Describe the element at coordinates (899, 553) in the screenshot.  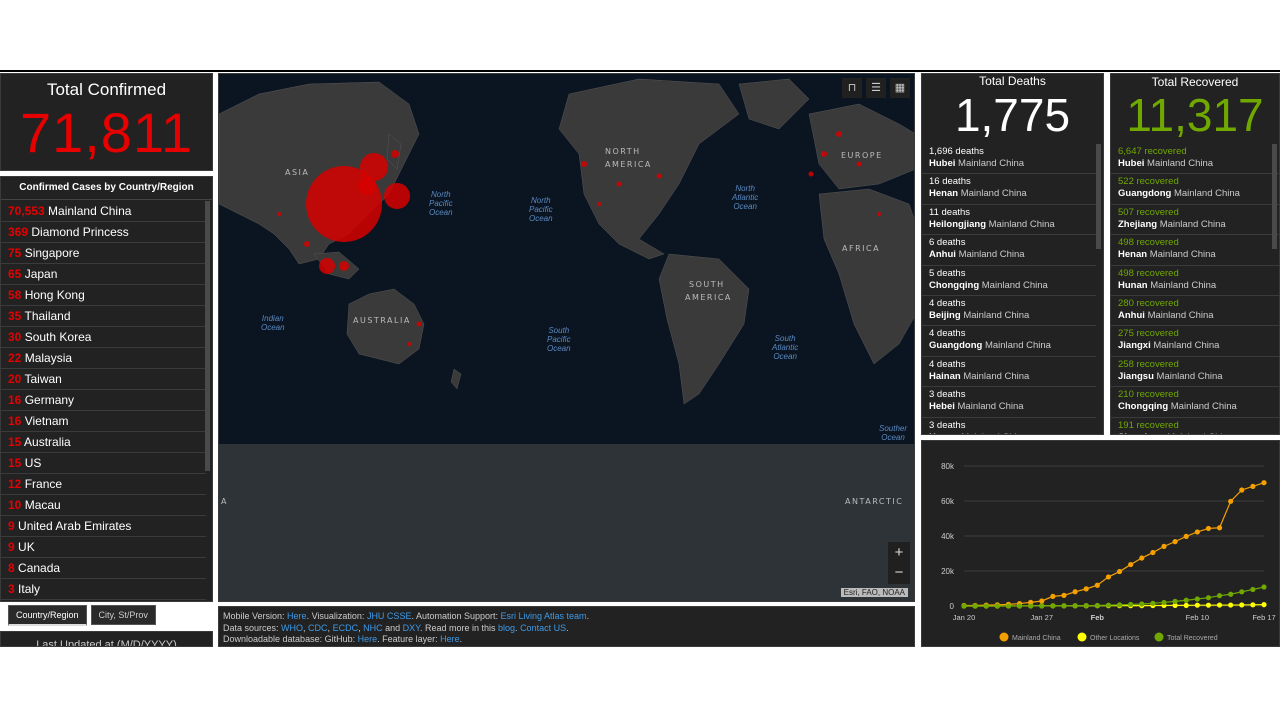
I see `zoom-in-button: +` at that location.